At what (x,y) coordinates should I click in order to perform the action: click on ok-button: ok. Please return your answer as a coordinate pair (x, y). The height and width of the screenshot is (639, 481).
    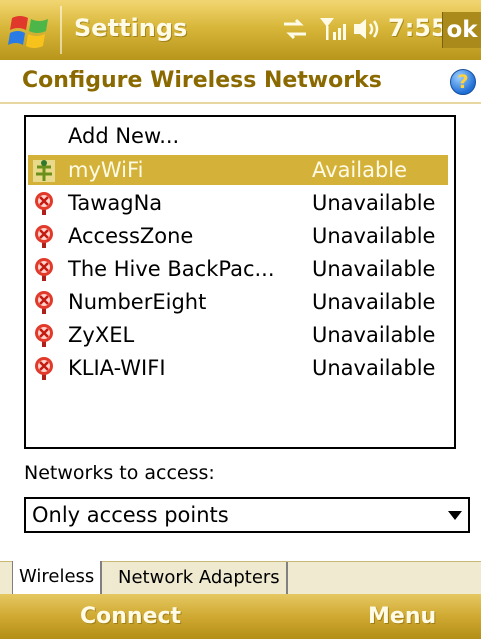
    Looking at the image, I should click on (461, 30).